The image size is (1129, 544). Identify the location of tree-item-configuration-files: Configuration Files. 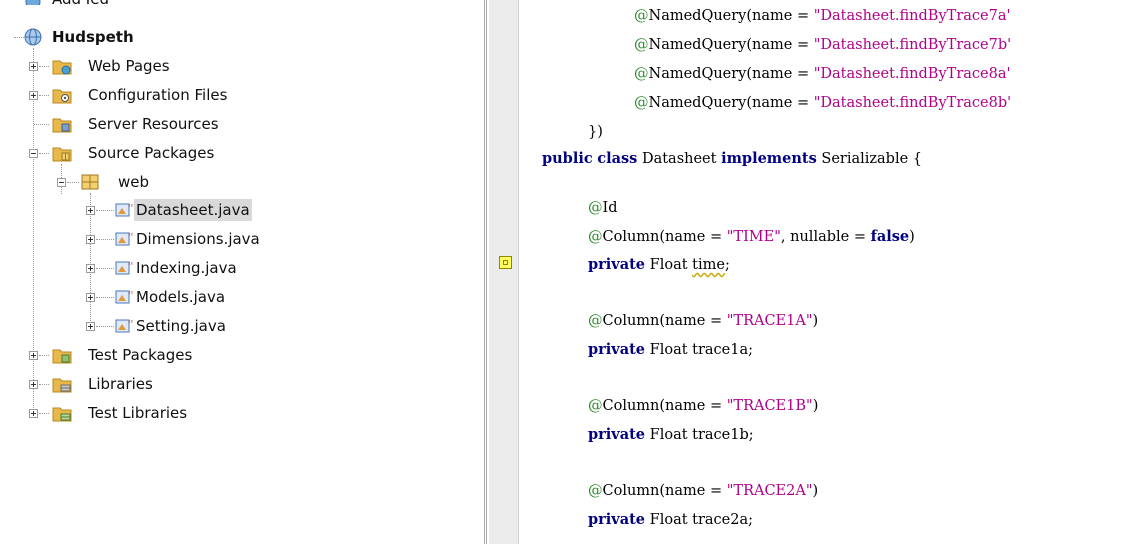
(150, 95).